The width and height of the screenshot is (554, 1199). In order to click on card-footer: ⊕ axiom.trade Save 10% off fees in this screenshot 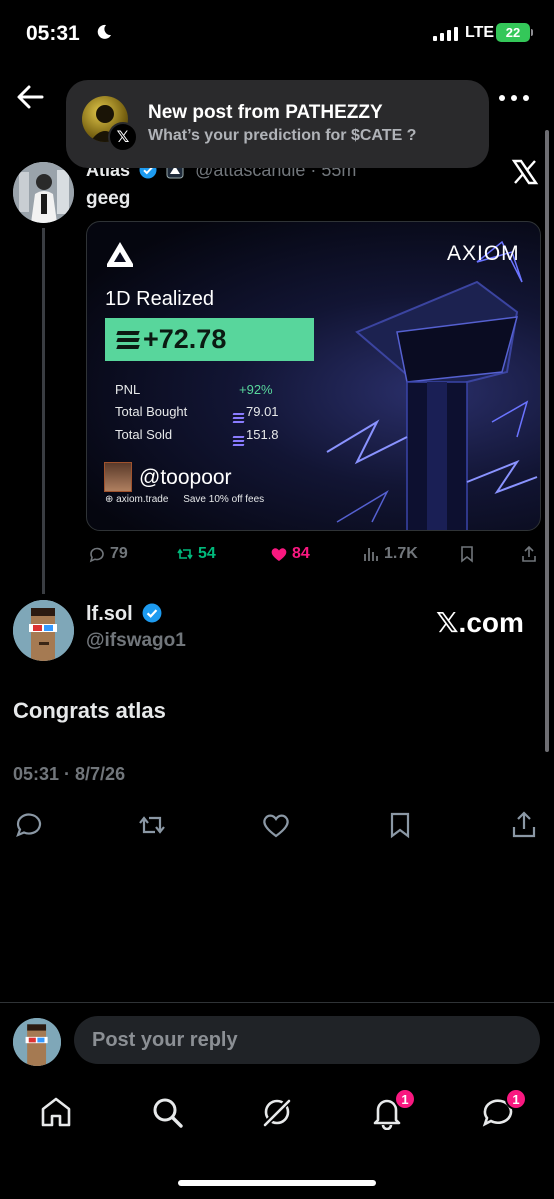, I will do `click(184, 499)`.